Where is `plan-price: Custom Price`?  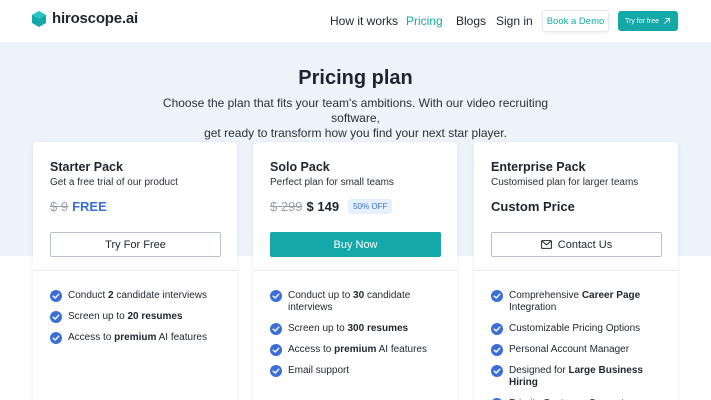 plan-price: Custom Price is located at coordinates (533, 206).